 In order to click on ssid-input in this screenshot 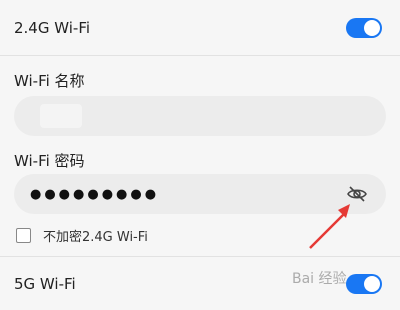, I will do `click(200, 116)`.